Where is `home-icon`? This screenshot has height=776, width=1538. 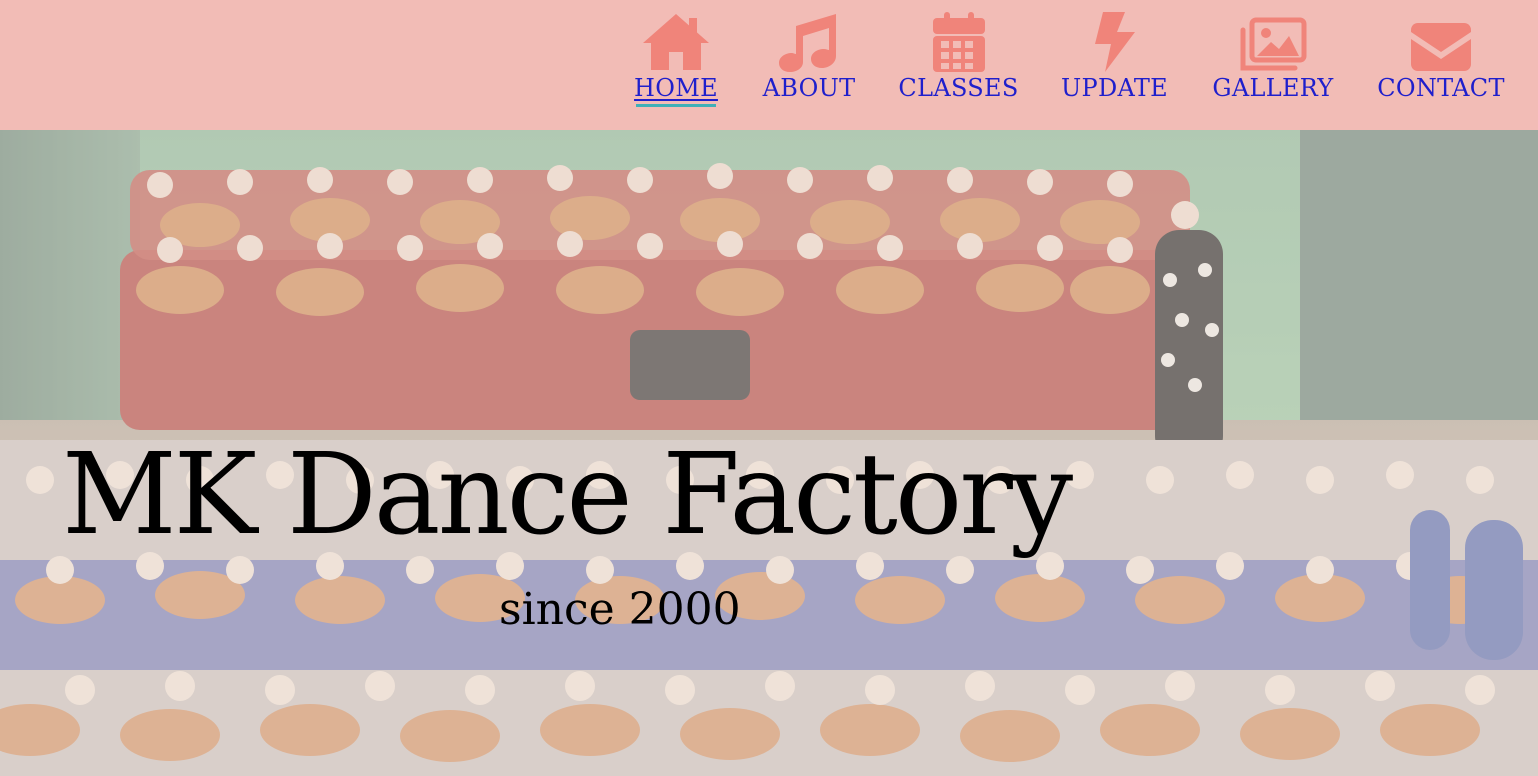 home-icon is located at coordinates (676, 41).